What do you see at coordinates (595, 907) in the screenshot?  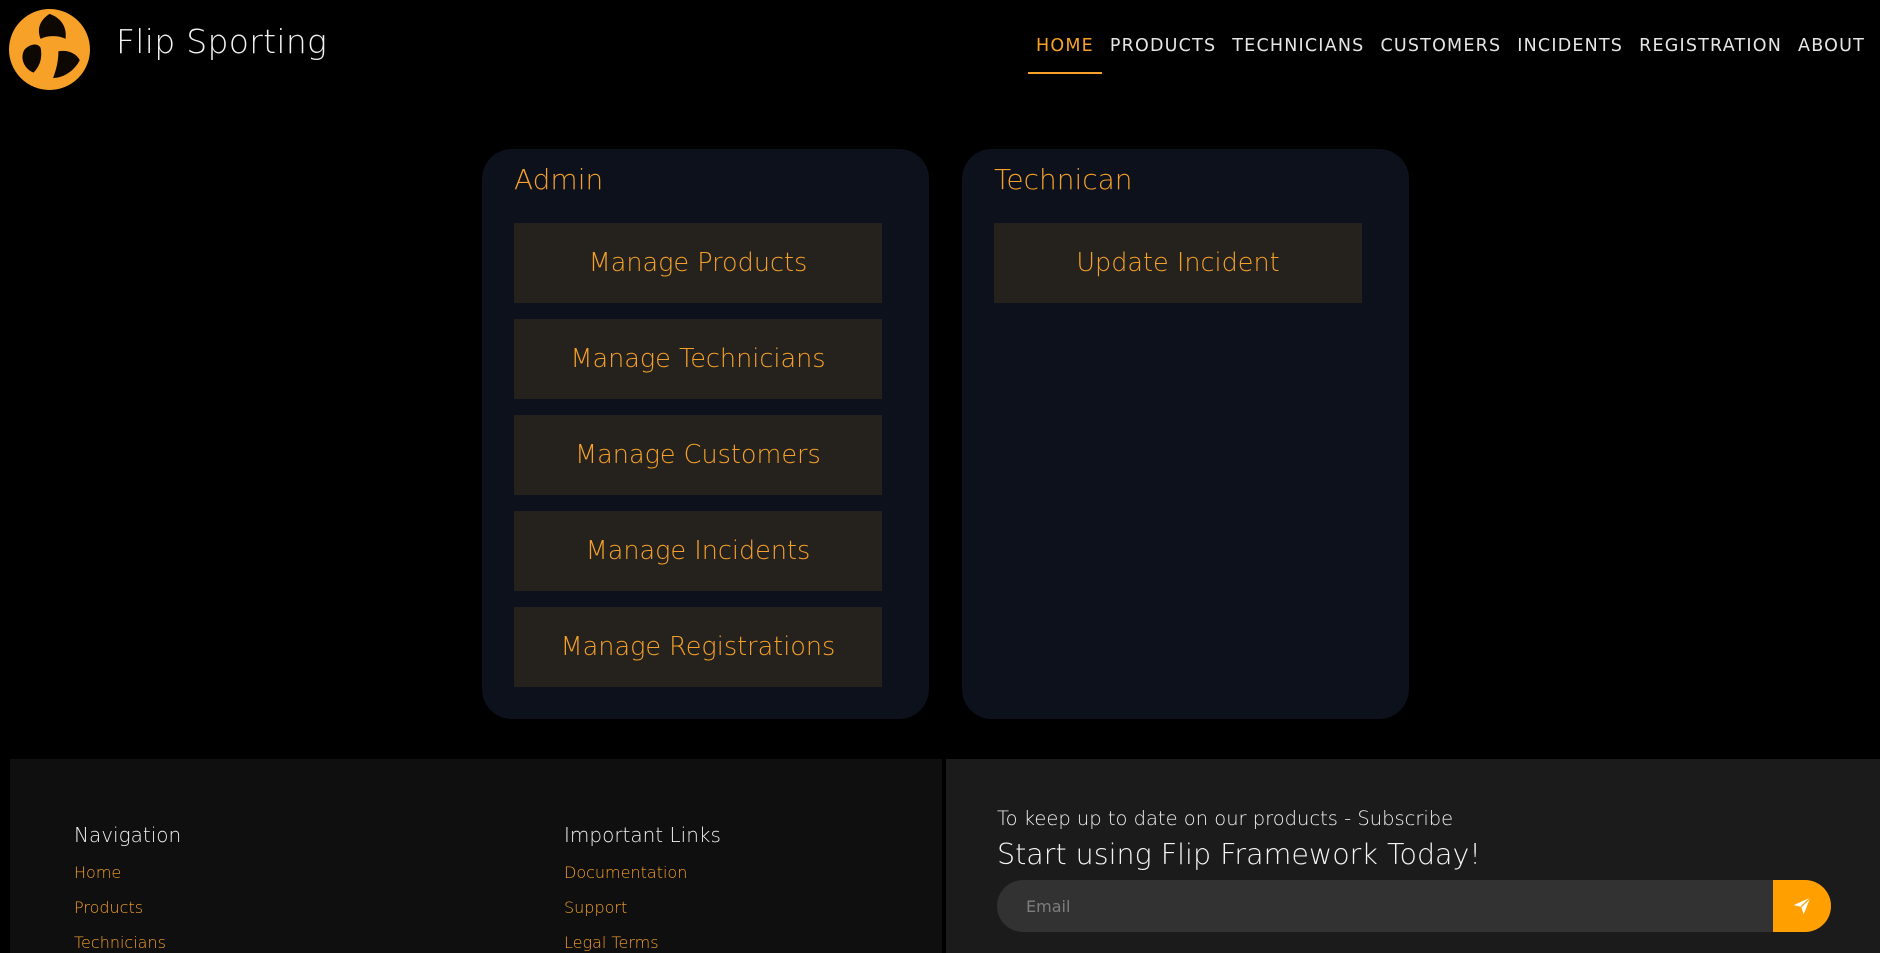 I see `footer-link-support: Support` at bounding box center [595, 907].